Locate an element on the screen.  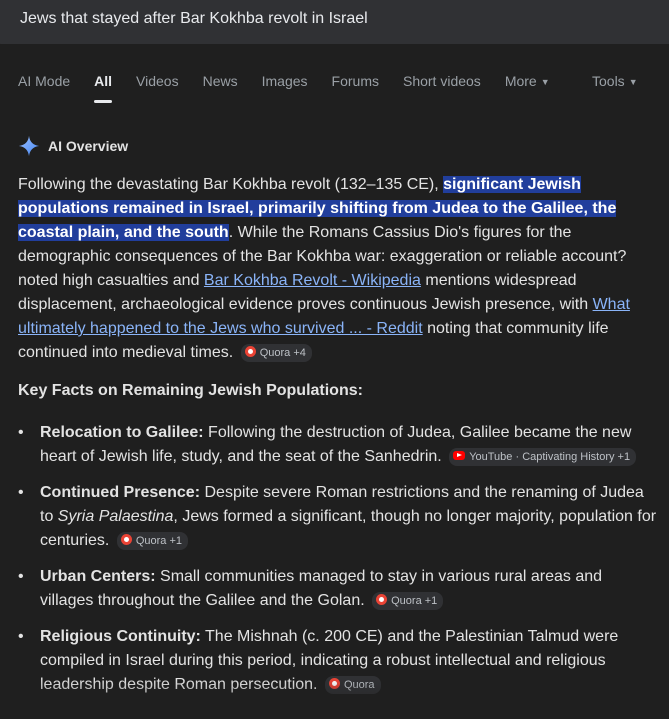
tab-more: More ▼ is located at coordinates (527, 88).